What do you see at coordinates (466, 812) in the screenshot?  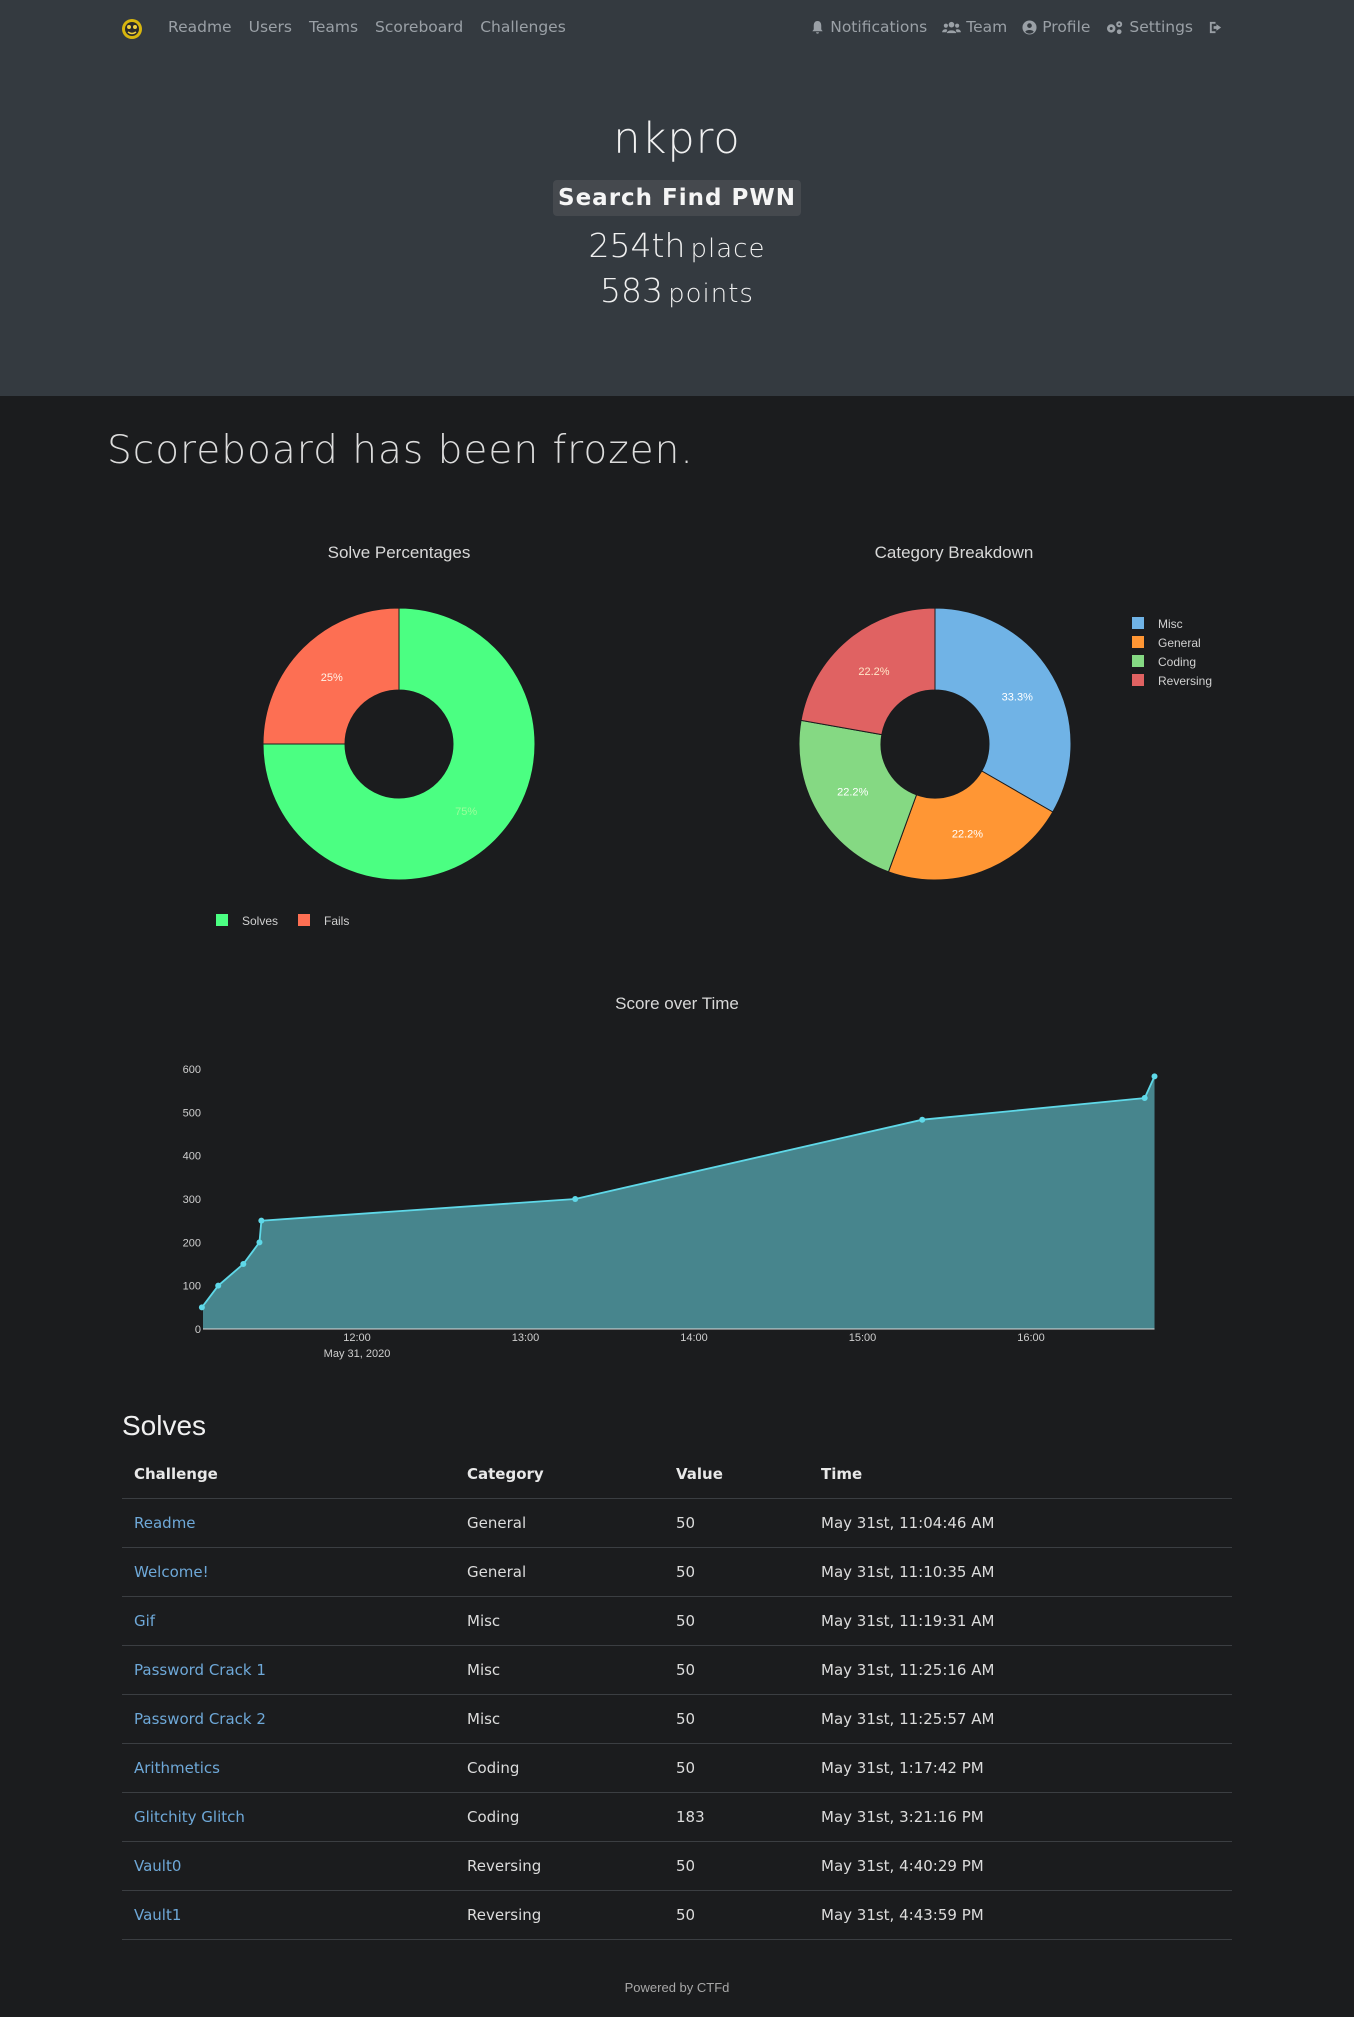 I see `pie1-label-solves: 75%` at bounding box center [466, 812].